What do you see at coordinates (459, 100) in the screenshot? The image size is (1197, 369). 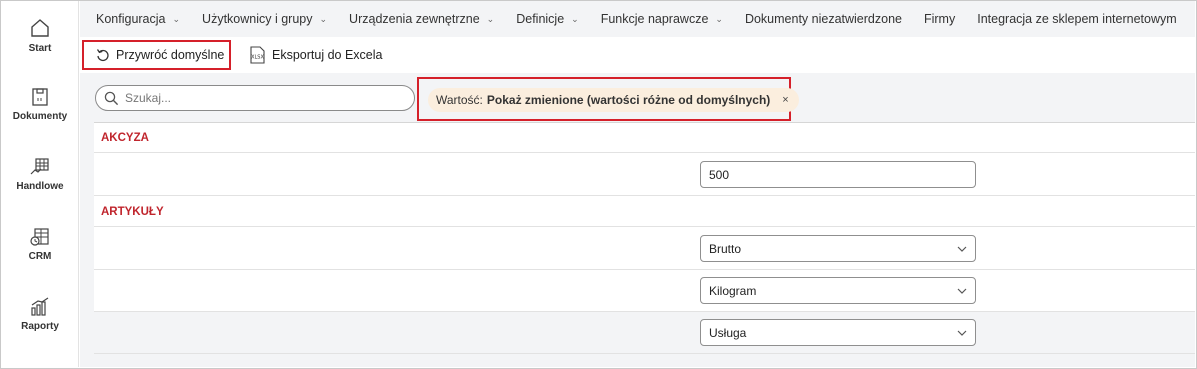 I see `filter-chip-prefix: Wartość:` at bounding box center [459, 100].